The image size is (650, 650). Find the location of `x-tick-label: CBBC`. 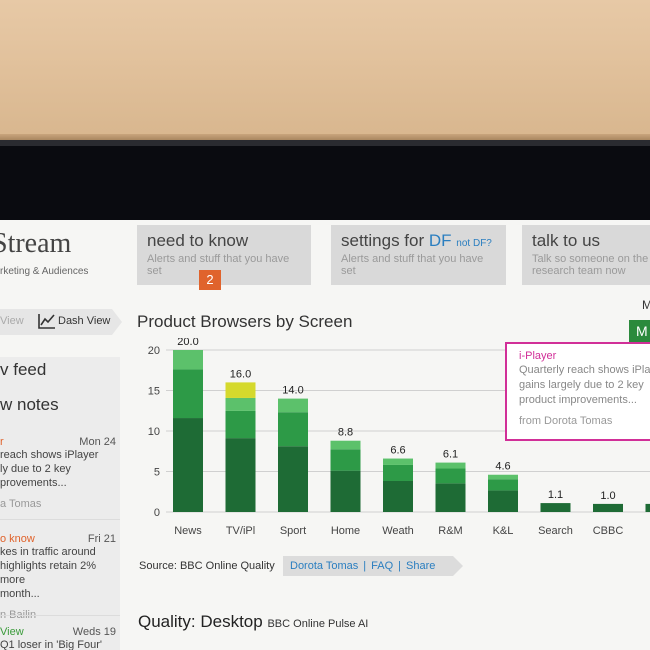

x-tick-label: CBBC is located at coordinates (608, 531).